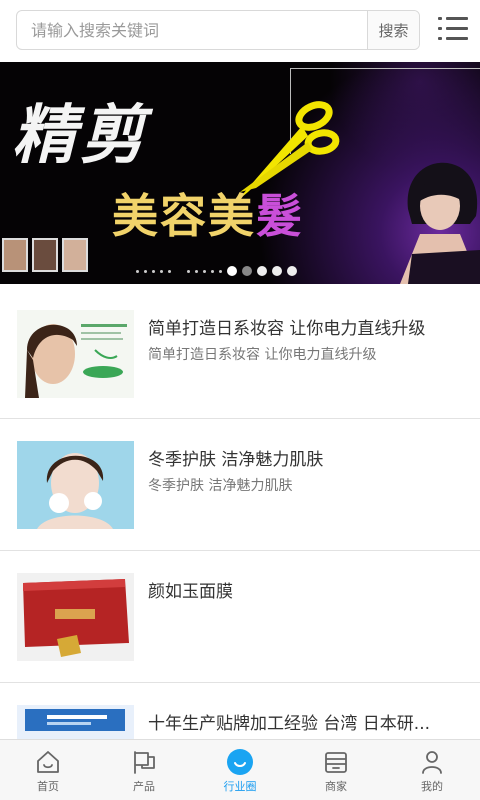 The image size is (480, 800). I want to click on slide-indicator, so click(216, 271).